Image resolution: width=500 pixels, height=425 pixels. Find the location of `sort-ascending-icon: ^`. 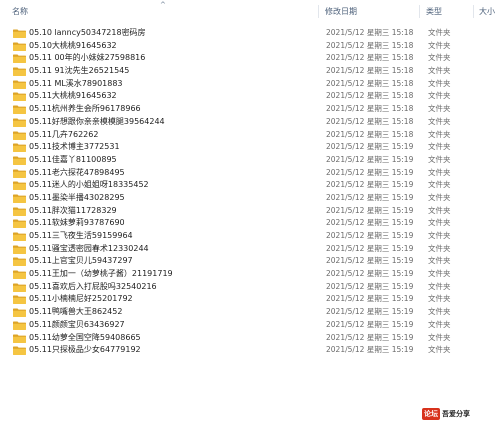

sort-ascending-icon: ^ is located at coordinates (163, 5).